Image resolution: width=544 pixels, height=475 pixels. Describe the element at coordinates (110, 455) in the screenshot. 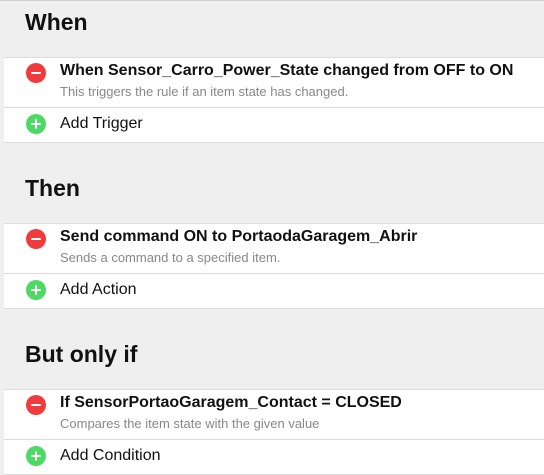

I see `add-condition-label: Add Condition` at that location.